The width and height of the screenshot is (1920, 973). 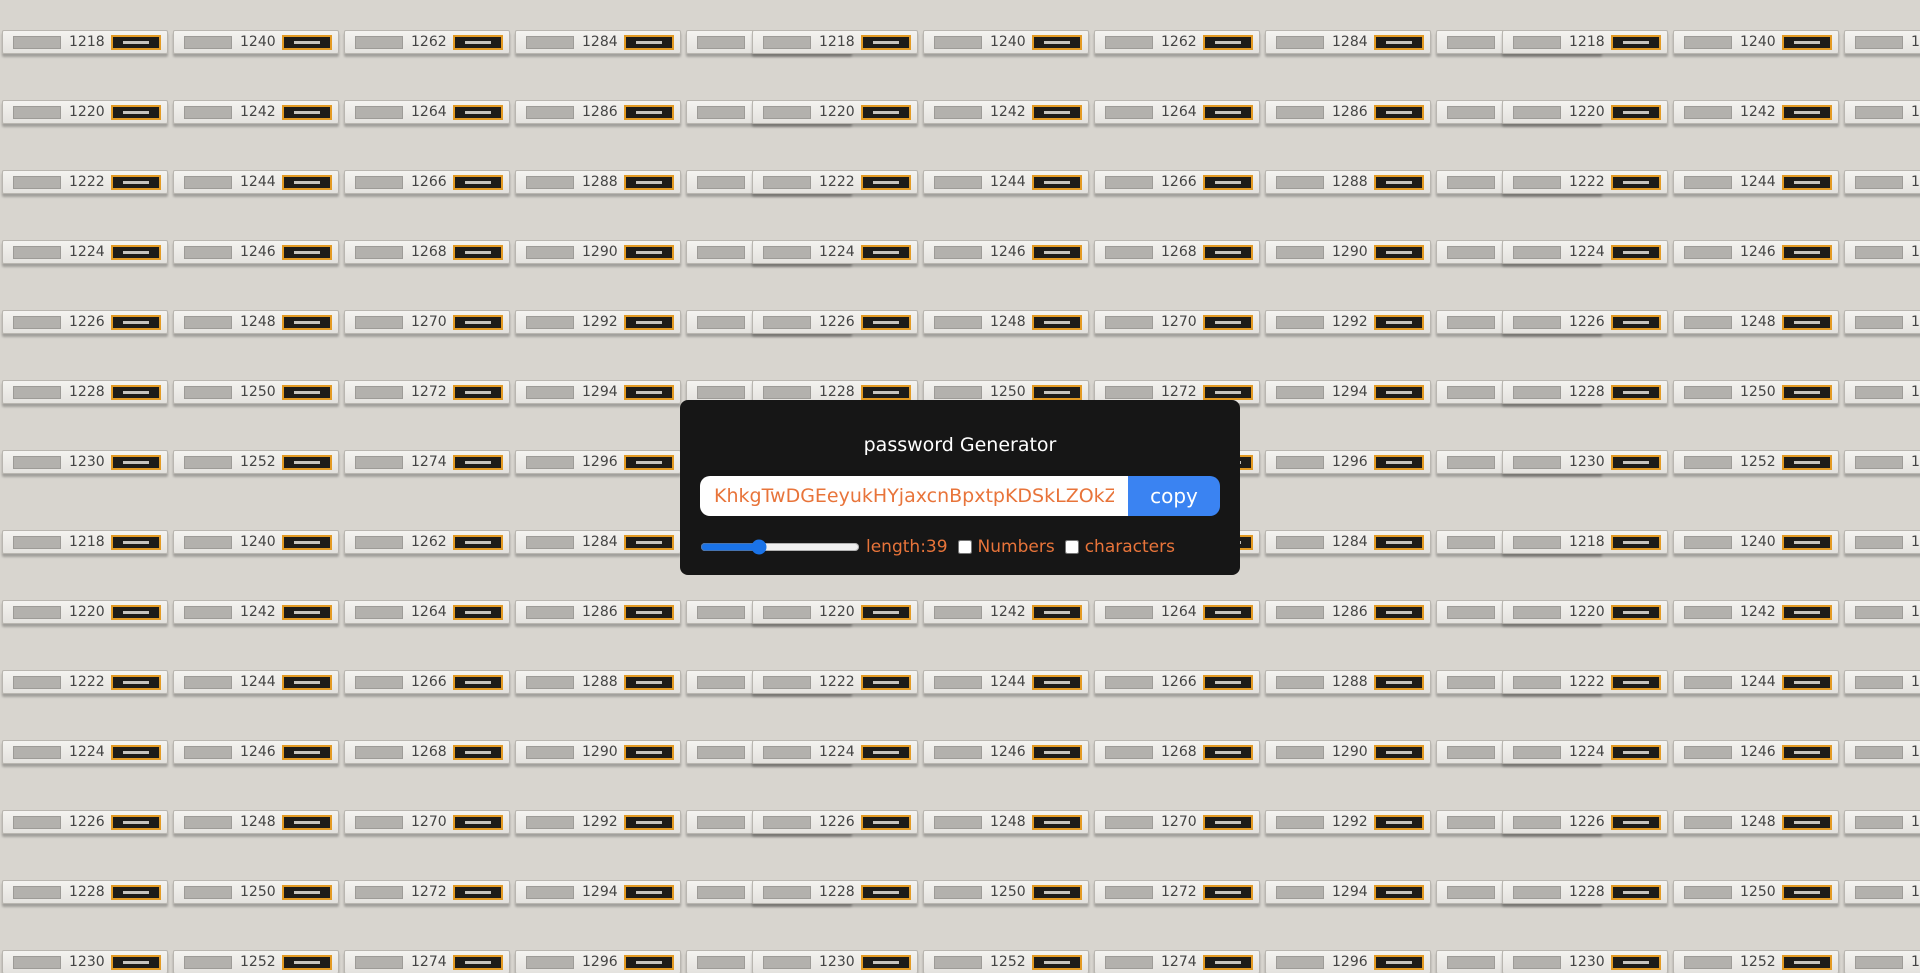 I want to click on mailbox-plate: 1246, so click(x=256, y=252).